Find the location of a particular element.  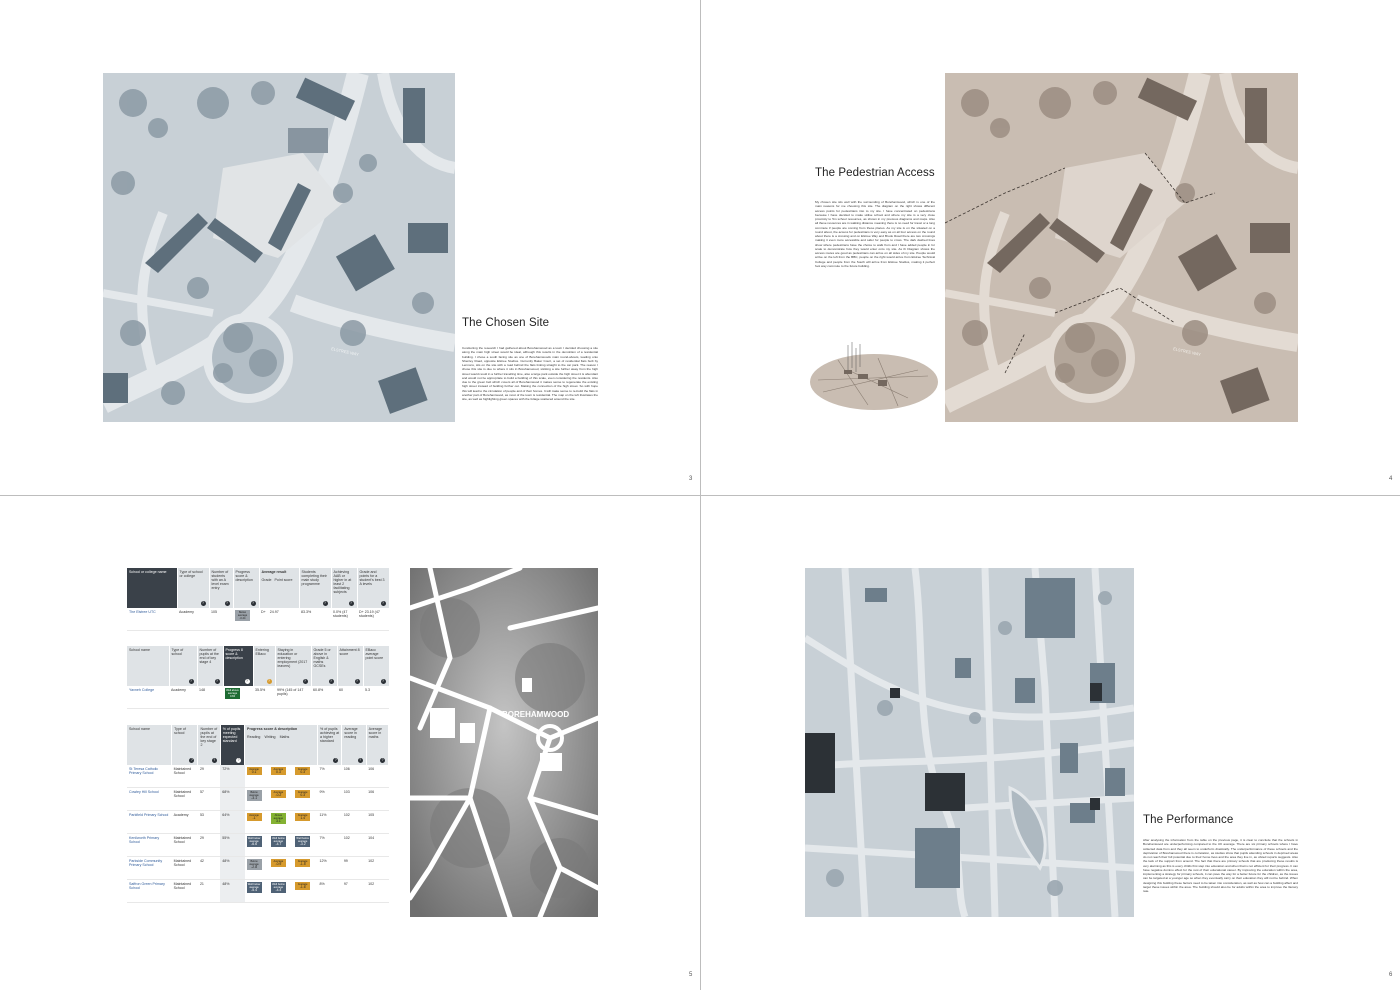

map-label: BOREHAMWOOD is located at coordinates (536, 714).